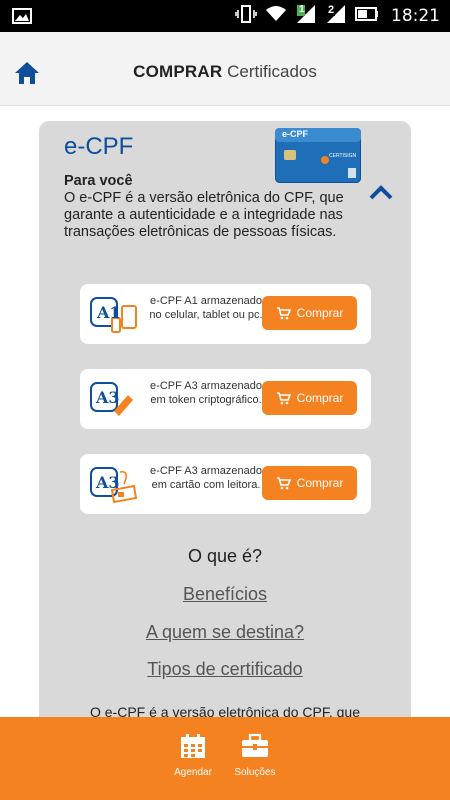 This screenshot has width=450, height=800. I want to click on wifi-icon, so click(276, 16).